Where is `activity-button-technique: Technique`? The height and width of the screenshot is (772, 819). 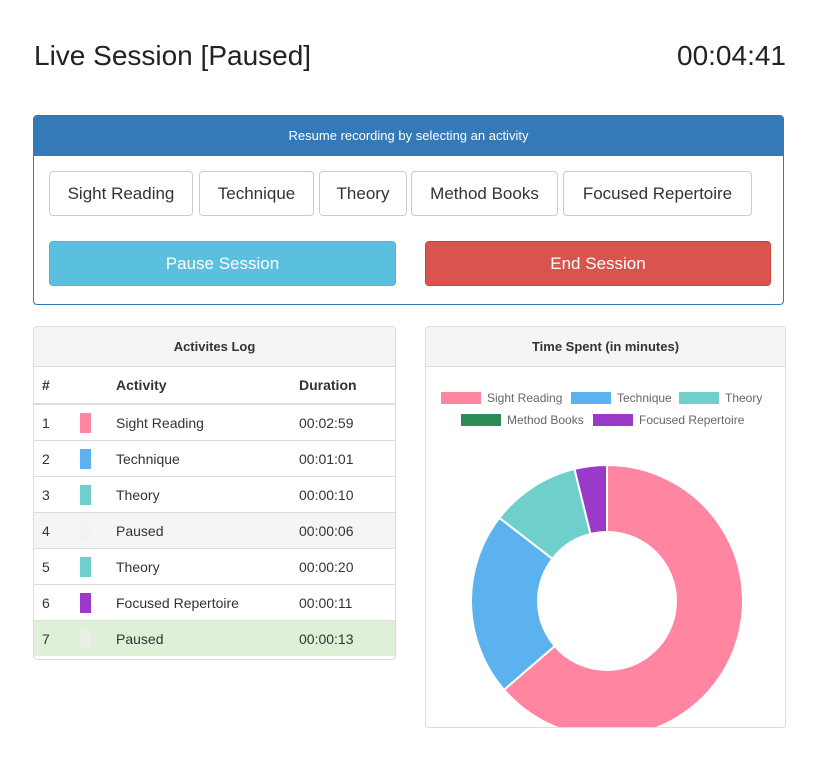
activity-button-technique: Technique is located at coordinates (256, 193).